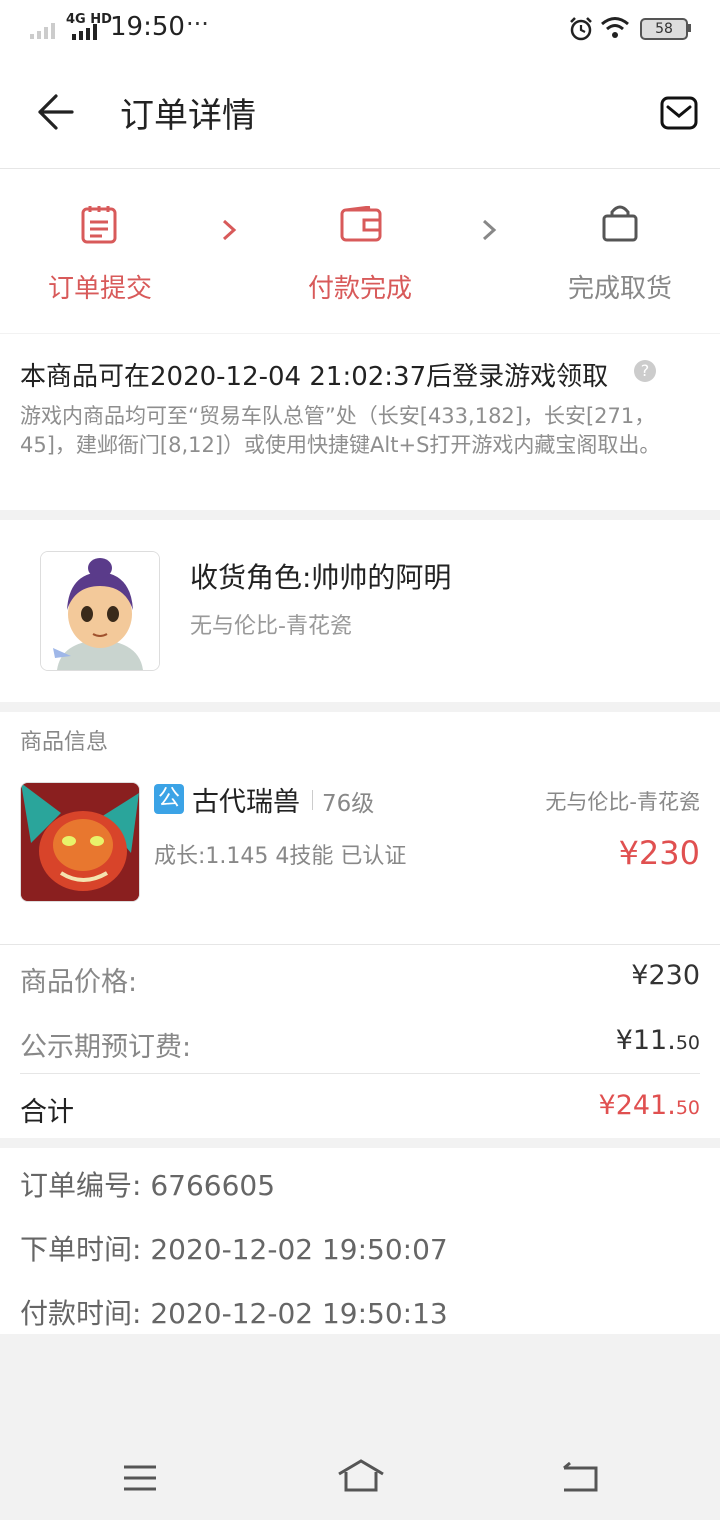 This screenshot has width=720, height=1520. What do you see at coordinates (64, 742) in the screenshot?
I see `goods-section-title: 商品信息` at bounding box center [64, 742].